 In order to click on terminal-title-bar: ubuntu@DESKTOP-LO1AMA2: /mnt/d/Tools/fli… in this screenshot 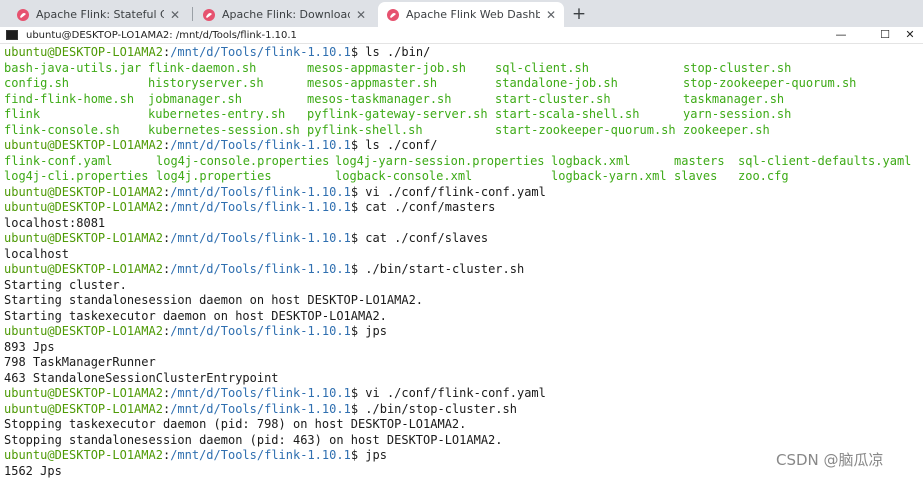, I will do `click(461, 35)`.